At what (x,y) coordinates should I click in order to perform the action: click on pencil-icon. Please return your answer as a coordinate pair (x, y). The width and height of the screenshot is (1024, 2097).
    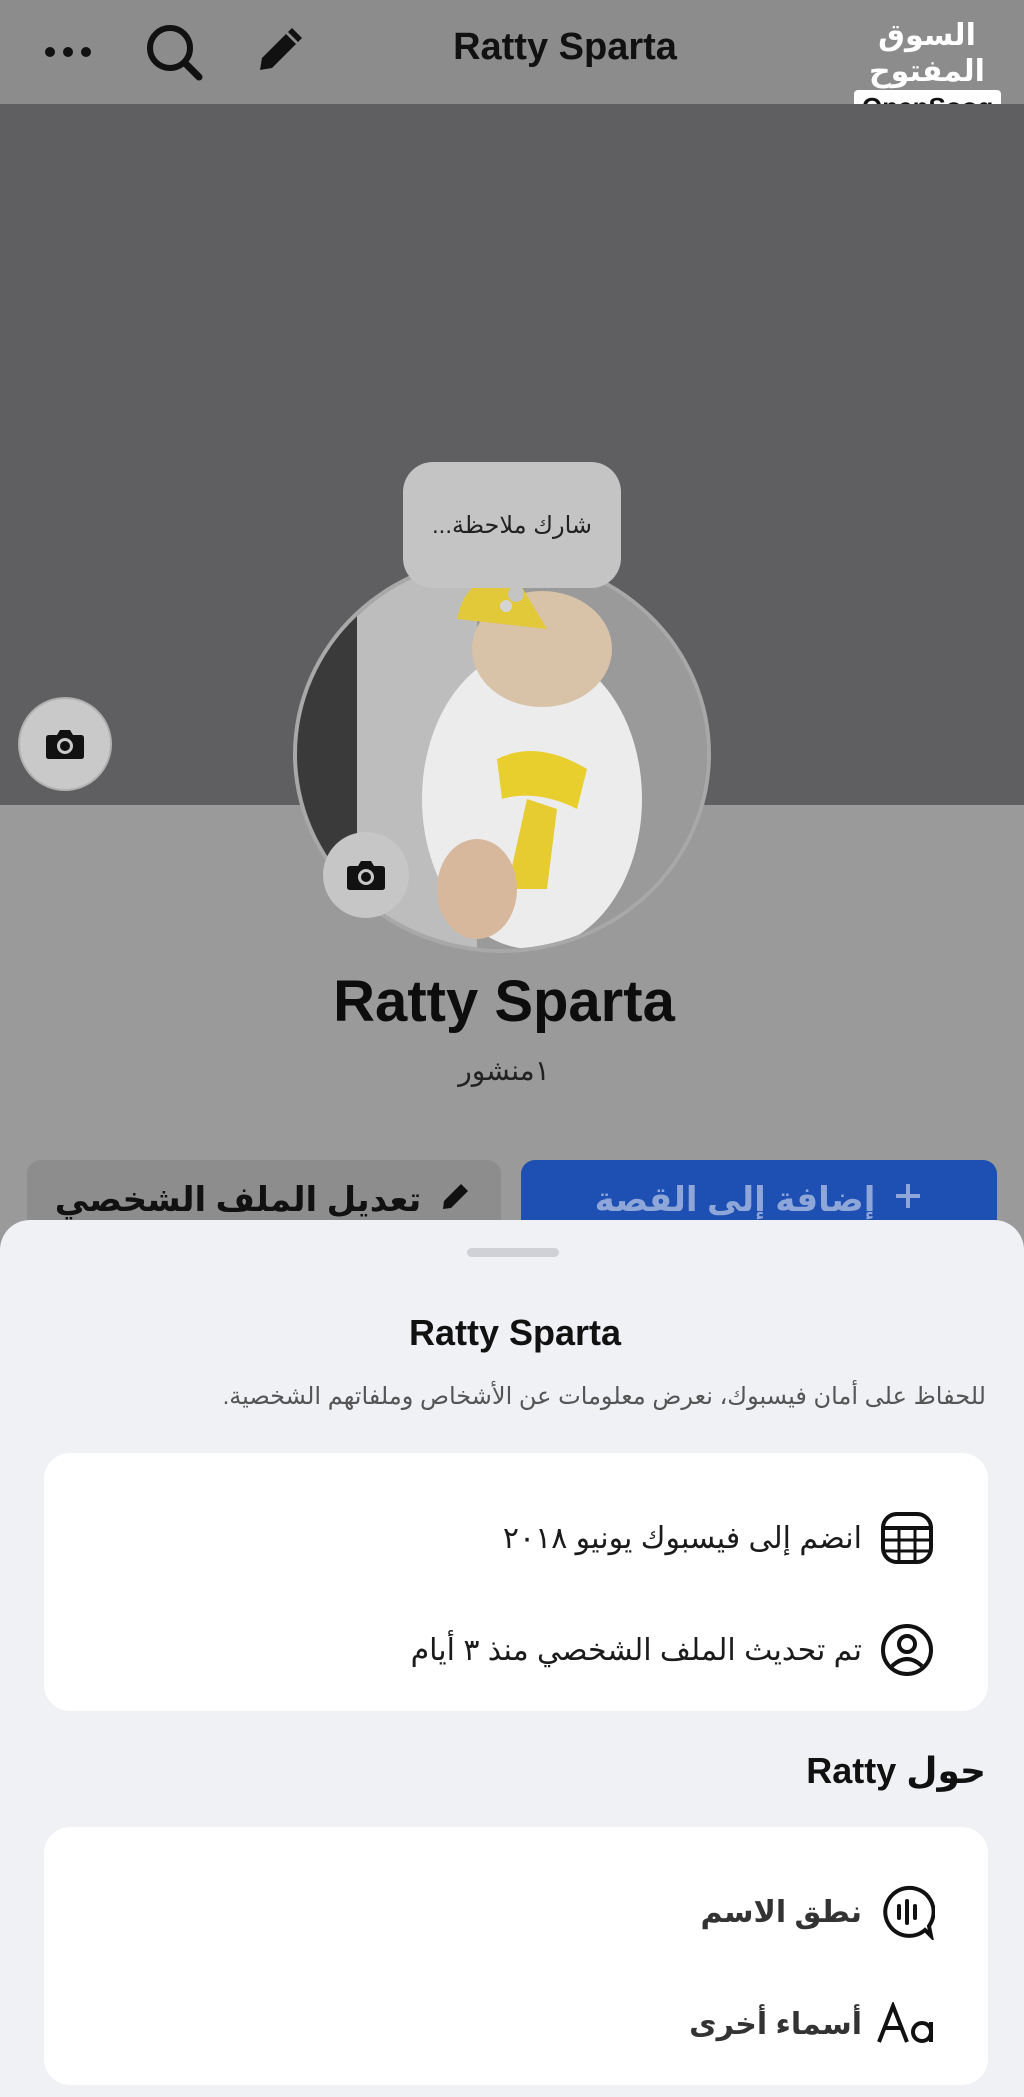
    Looking at the image, I should click on (456, 1200).